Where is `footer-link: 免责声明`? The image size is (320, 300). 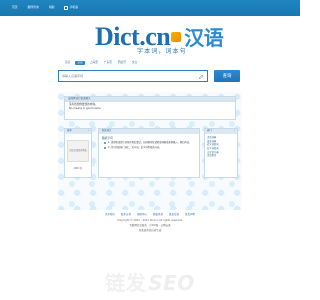
footer-link: 免责声明 is located at coordinates (190, 215).